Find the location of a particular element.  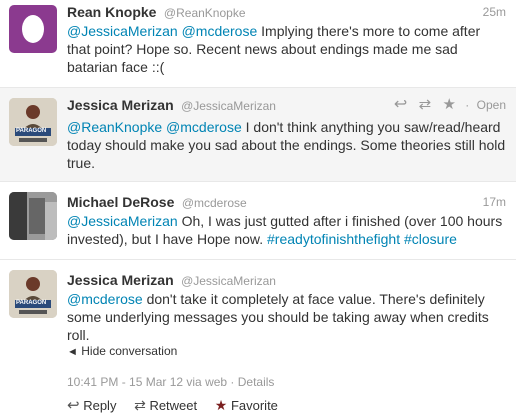

tweet-action-bar: ↩ Reply ⇄ Retweet ★ Favorite is located at coordinates (179, 405).